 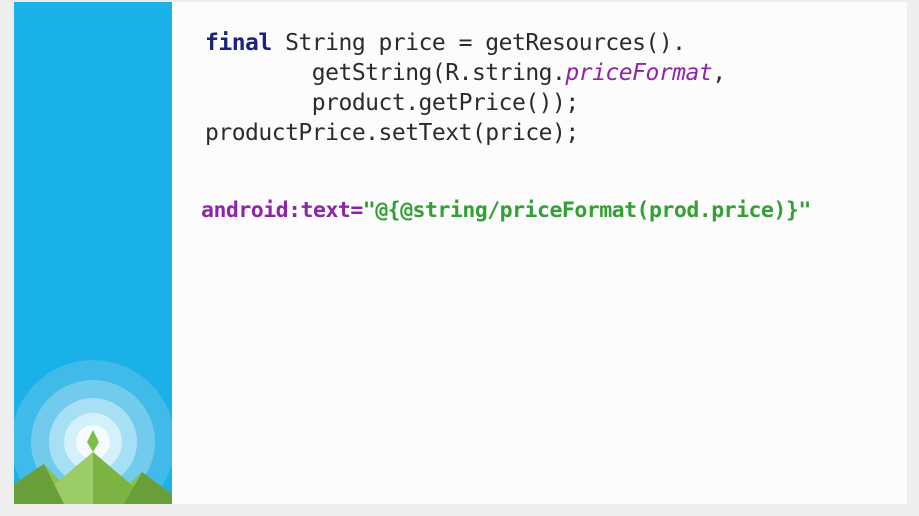 I want to click on android-landscape-decoration, so click(x=93, y=432).